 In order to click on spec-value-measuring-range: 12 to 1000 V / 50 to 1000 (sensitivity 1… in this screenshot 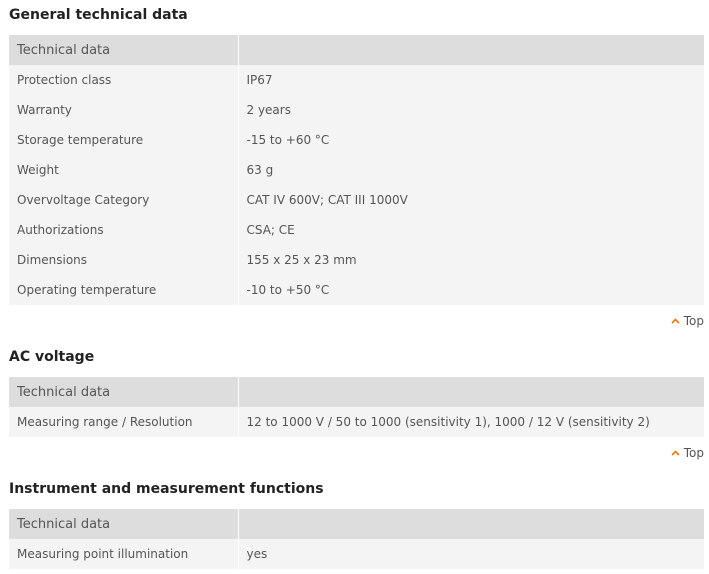, I will do `click(471, 422)`.